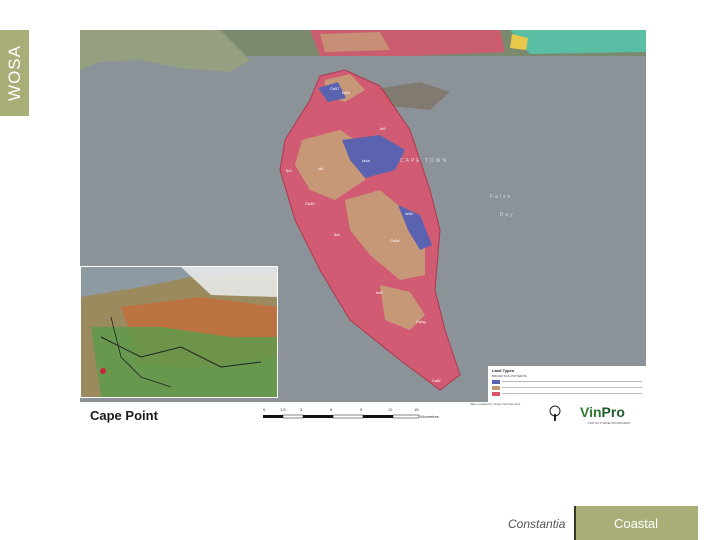 This screenshot has width=720, height=540. What do you see at coordinates (264, 409) in the screenshot?
I see `scale-tick: 0` at bounding box center [264, 409].